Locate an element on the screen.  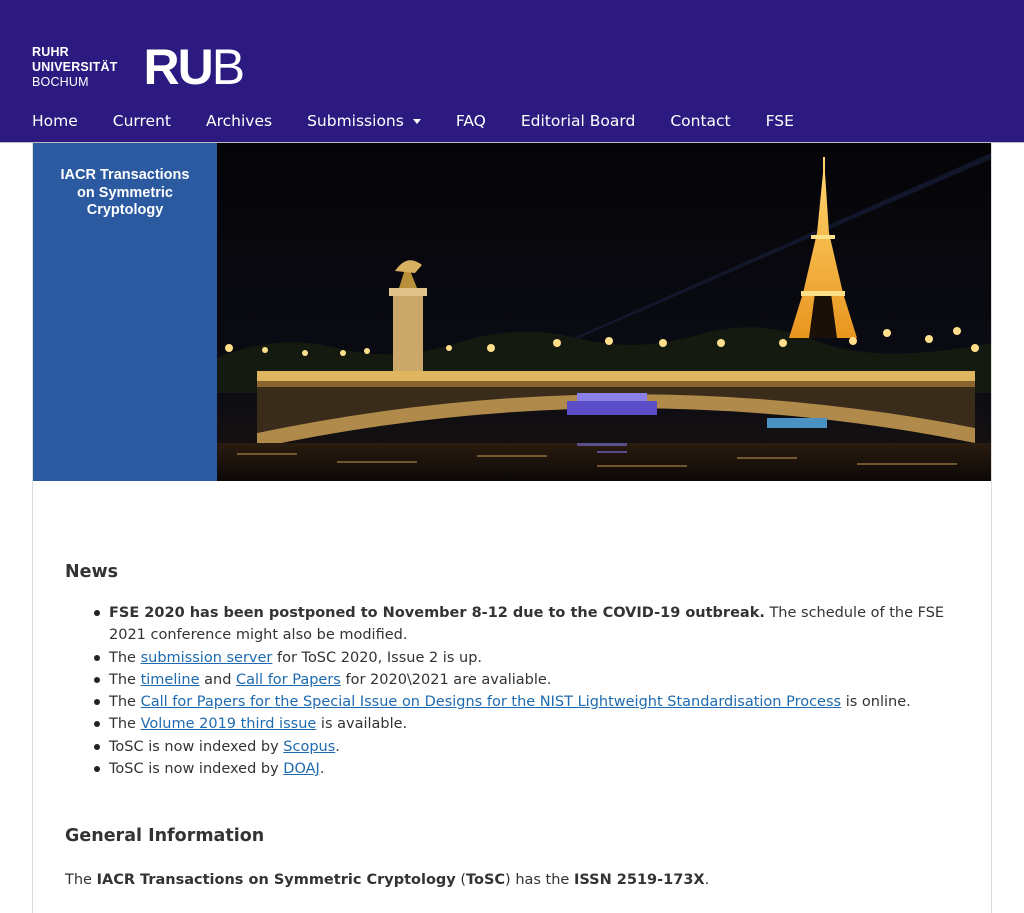
nav-archives: Archives is located at coordinates (239, 121).